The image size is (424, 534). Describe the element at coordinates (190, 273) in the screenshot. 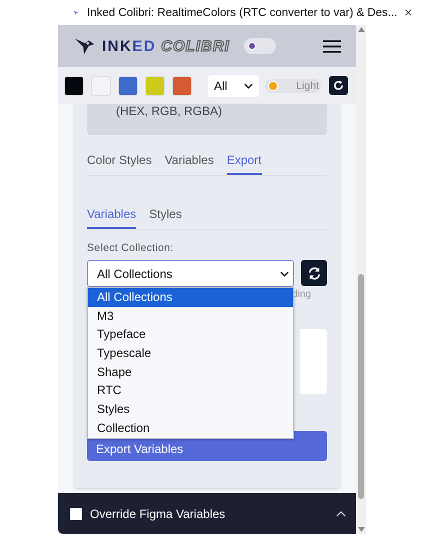

I see `collection-select: All Collections` at that location.